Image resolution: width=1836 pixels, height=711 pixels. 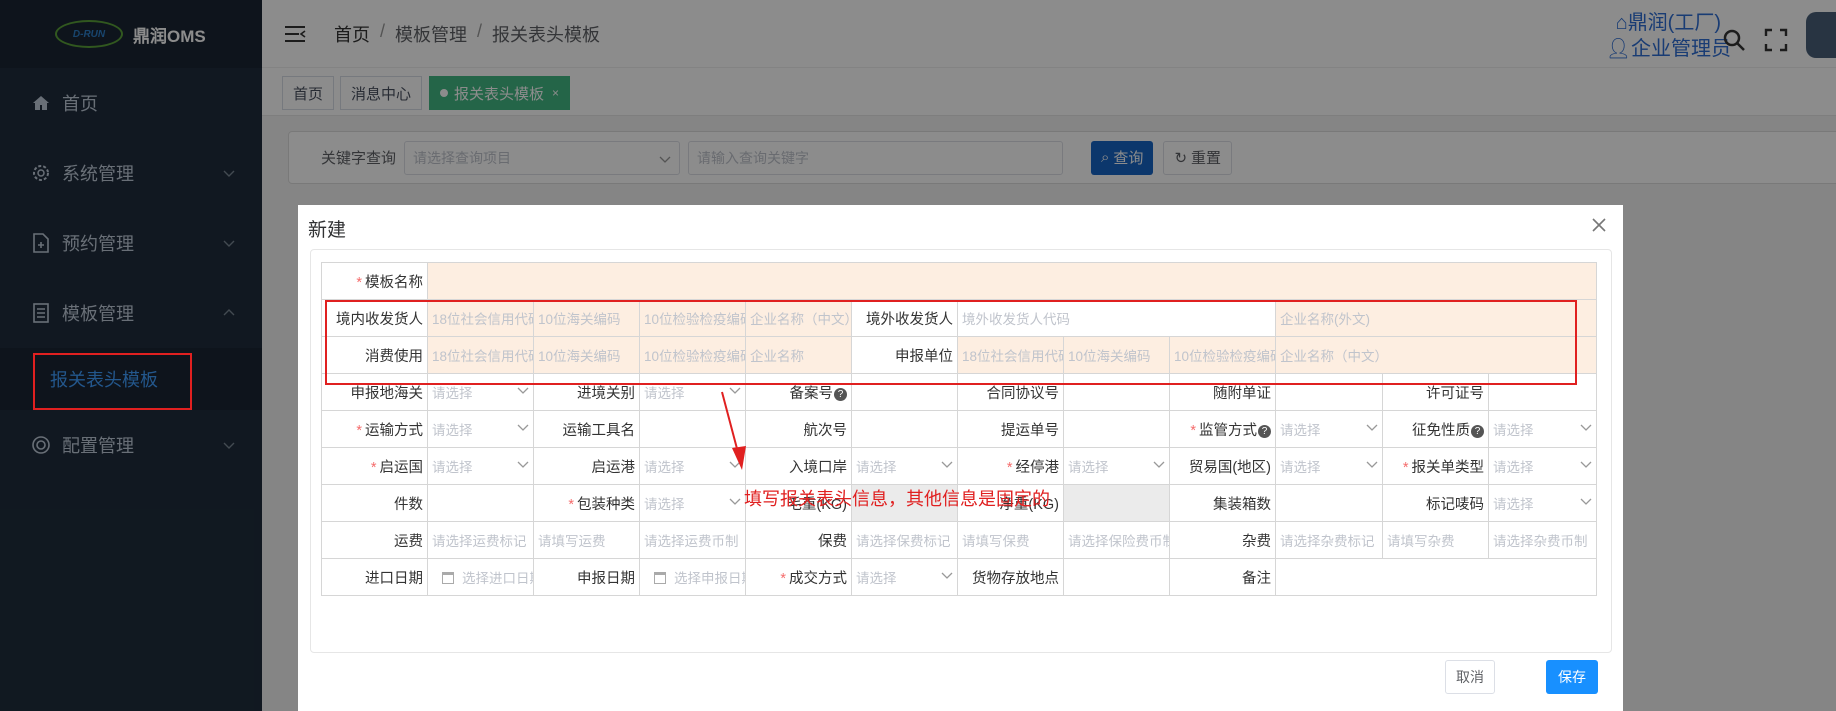 I want to click on tax-nature-select: 请选择, so click(x=1542, y=429).